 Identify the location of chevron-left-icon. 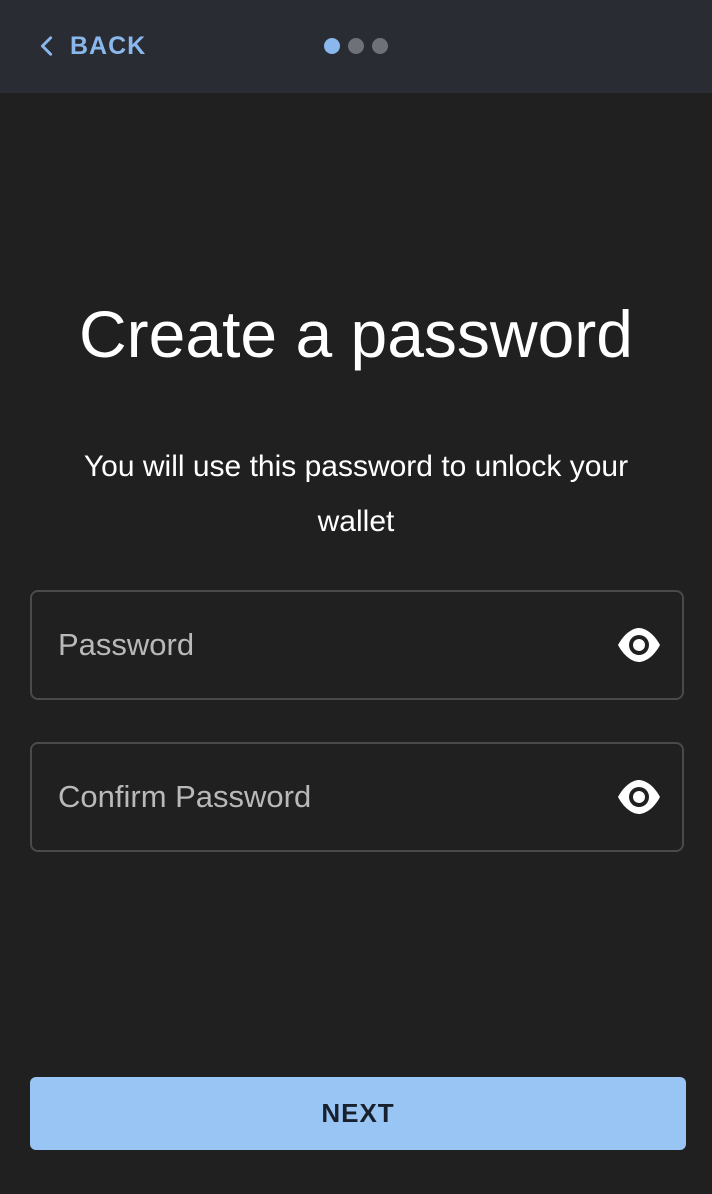
(46, 46).